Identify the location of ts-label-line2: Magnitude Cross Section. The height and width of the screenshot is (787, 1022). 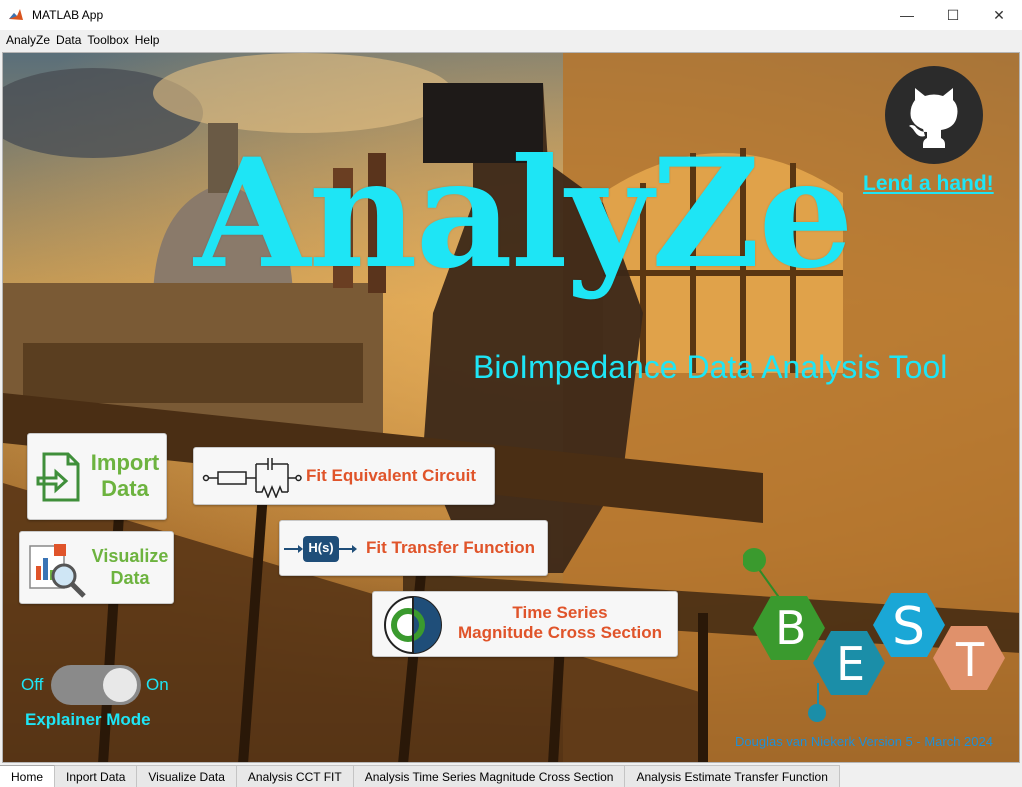
(560, 633).